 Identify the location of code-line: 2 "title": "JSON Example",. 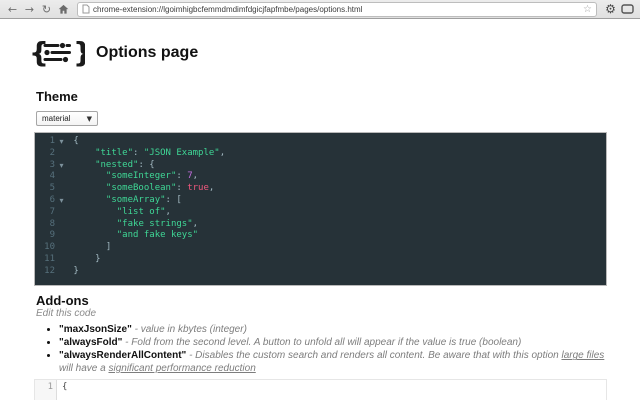
(320, 154).